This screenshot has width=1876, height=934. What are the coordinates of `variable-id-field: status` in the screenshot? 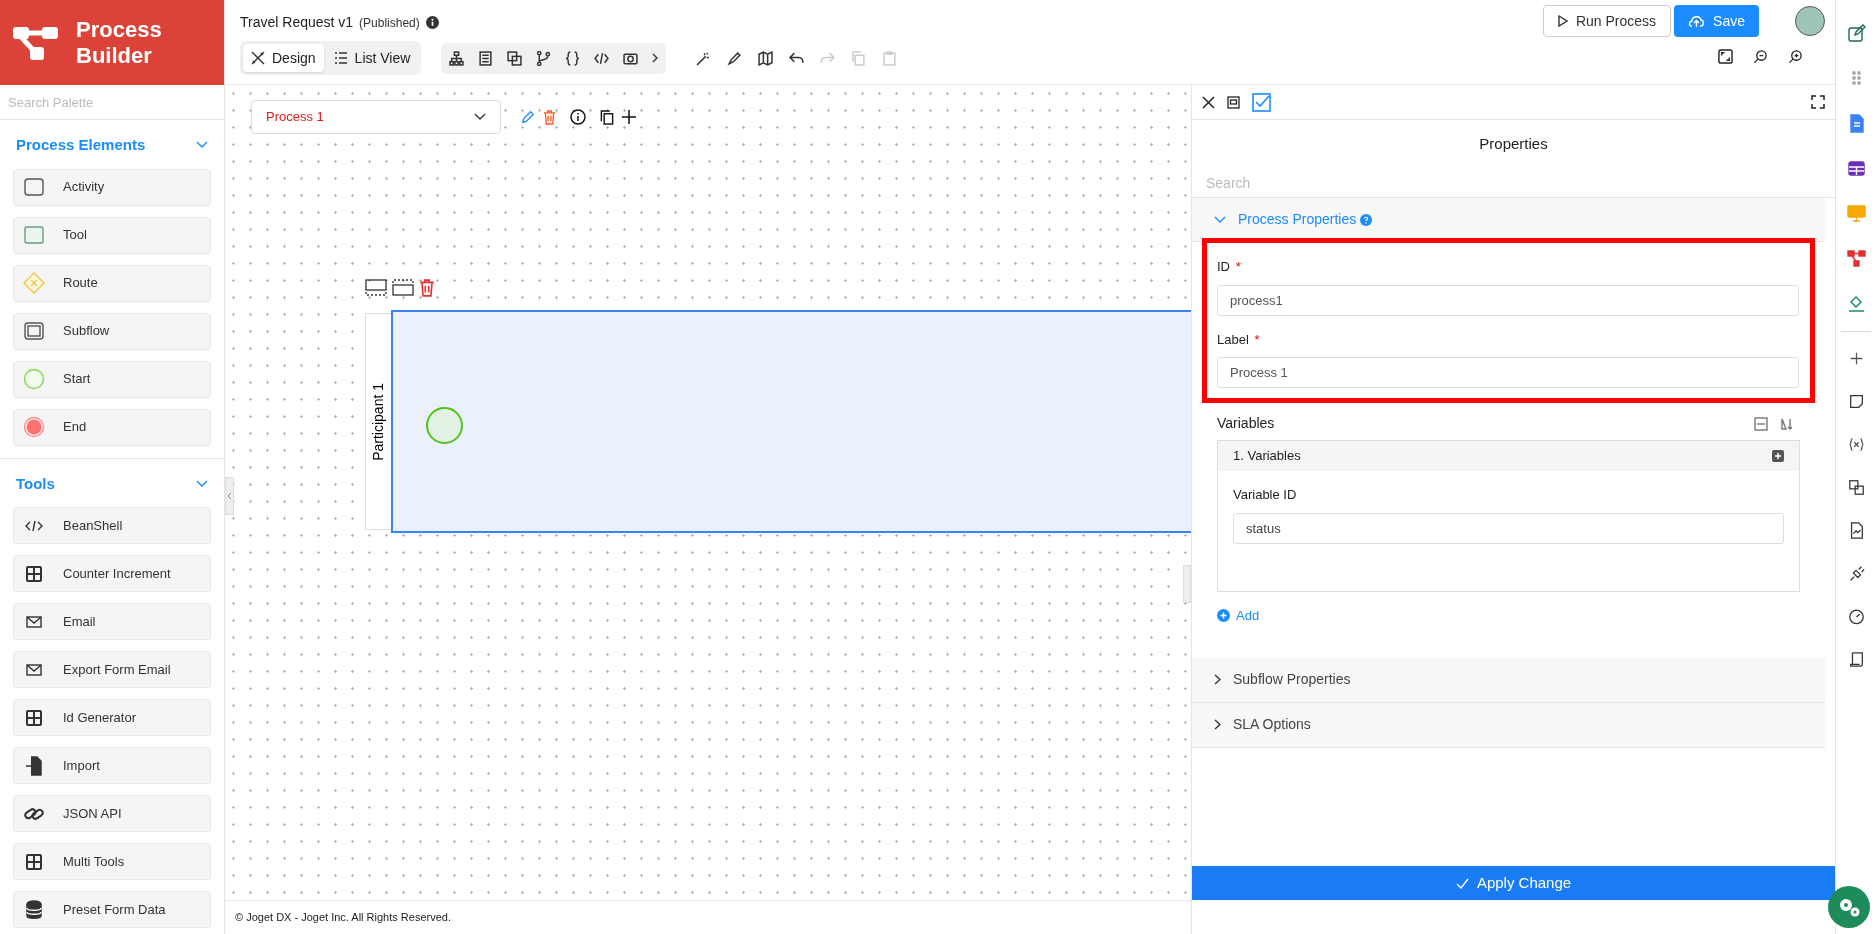 It's located at (1508, 528).